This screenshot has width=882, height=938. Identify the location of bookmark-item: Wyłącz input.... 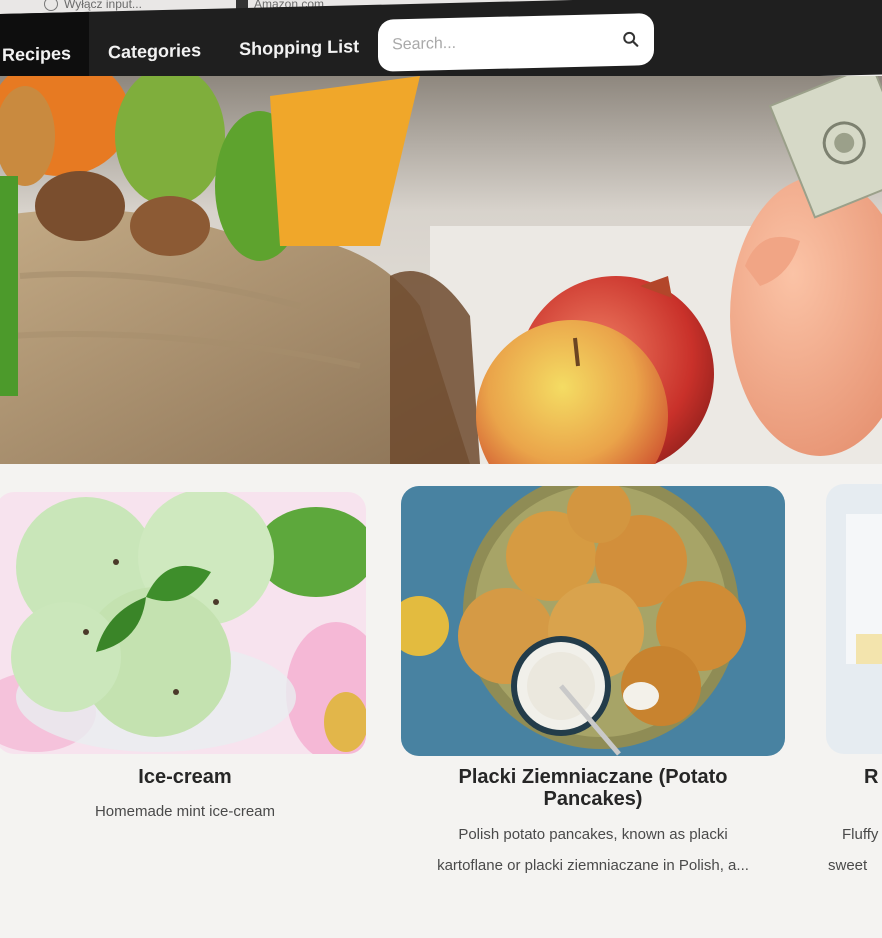
(93, 5).